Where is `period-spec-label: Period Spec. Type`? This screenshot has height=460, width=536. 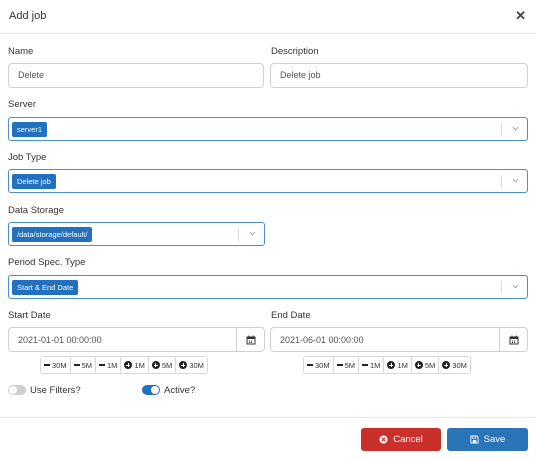
period-spec-label: Period Spec. Type is located at coordinates (47, 262).